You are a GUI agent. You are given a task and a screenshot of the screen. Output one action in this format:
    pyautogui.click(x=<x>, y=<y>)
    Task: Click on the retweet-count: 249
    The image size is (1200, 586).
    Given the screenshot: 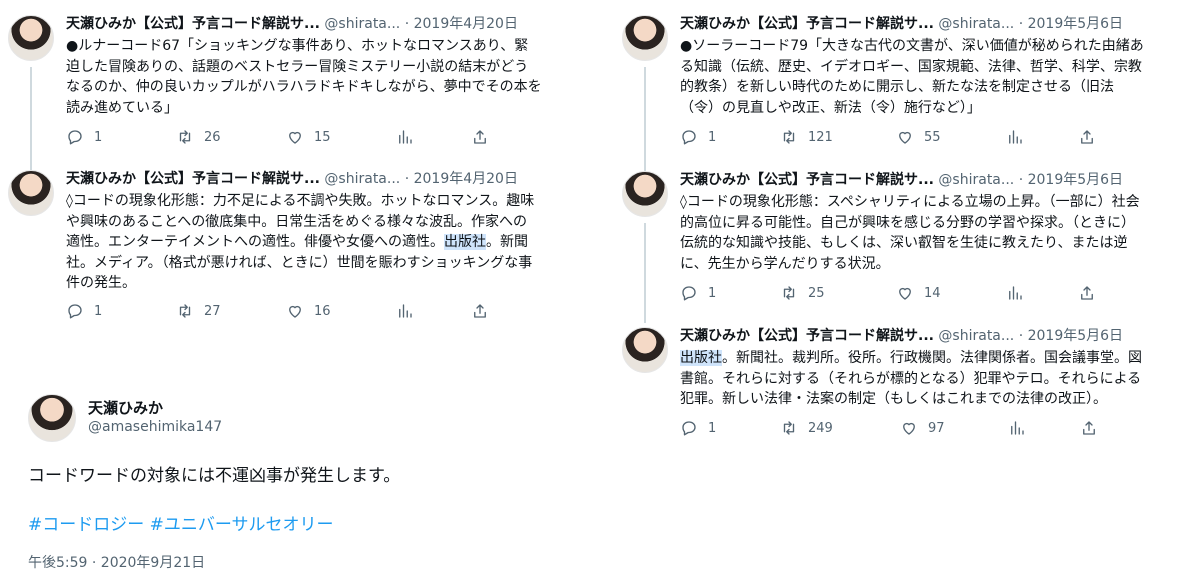 What is the action you would take?
    pyautogui.click(x=820, y=428)
    